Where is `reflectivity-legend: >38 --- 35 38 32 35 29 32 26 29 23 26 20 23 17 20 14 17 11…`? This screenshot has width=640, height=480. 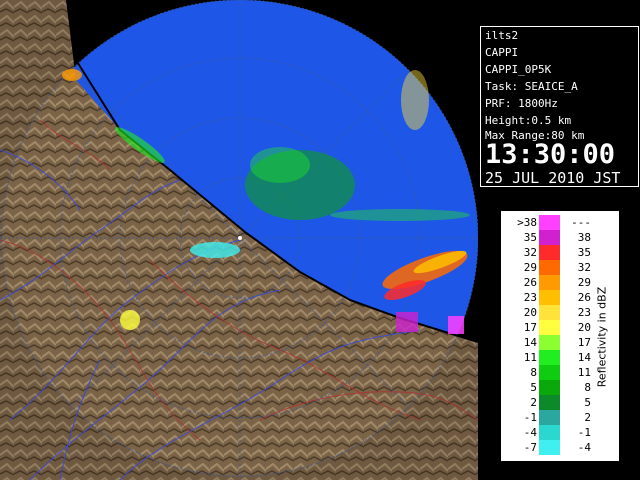 reflectivity-legend: >38 --- 35 38 32 35 29 32 26 29 23 26 20 23 17 20 14 17 11… is located at coordinates (560, 336).